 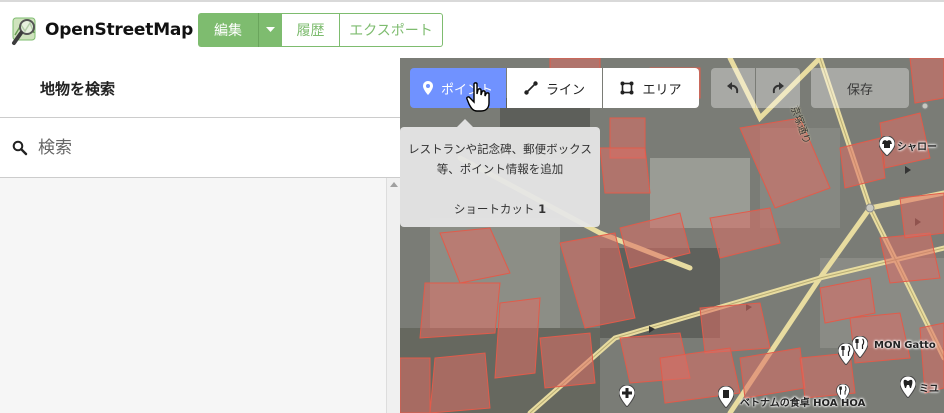 I want to click on poi-clothes, so click(x=887, y=147).